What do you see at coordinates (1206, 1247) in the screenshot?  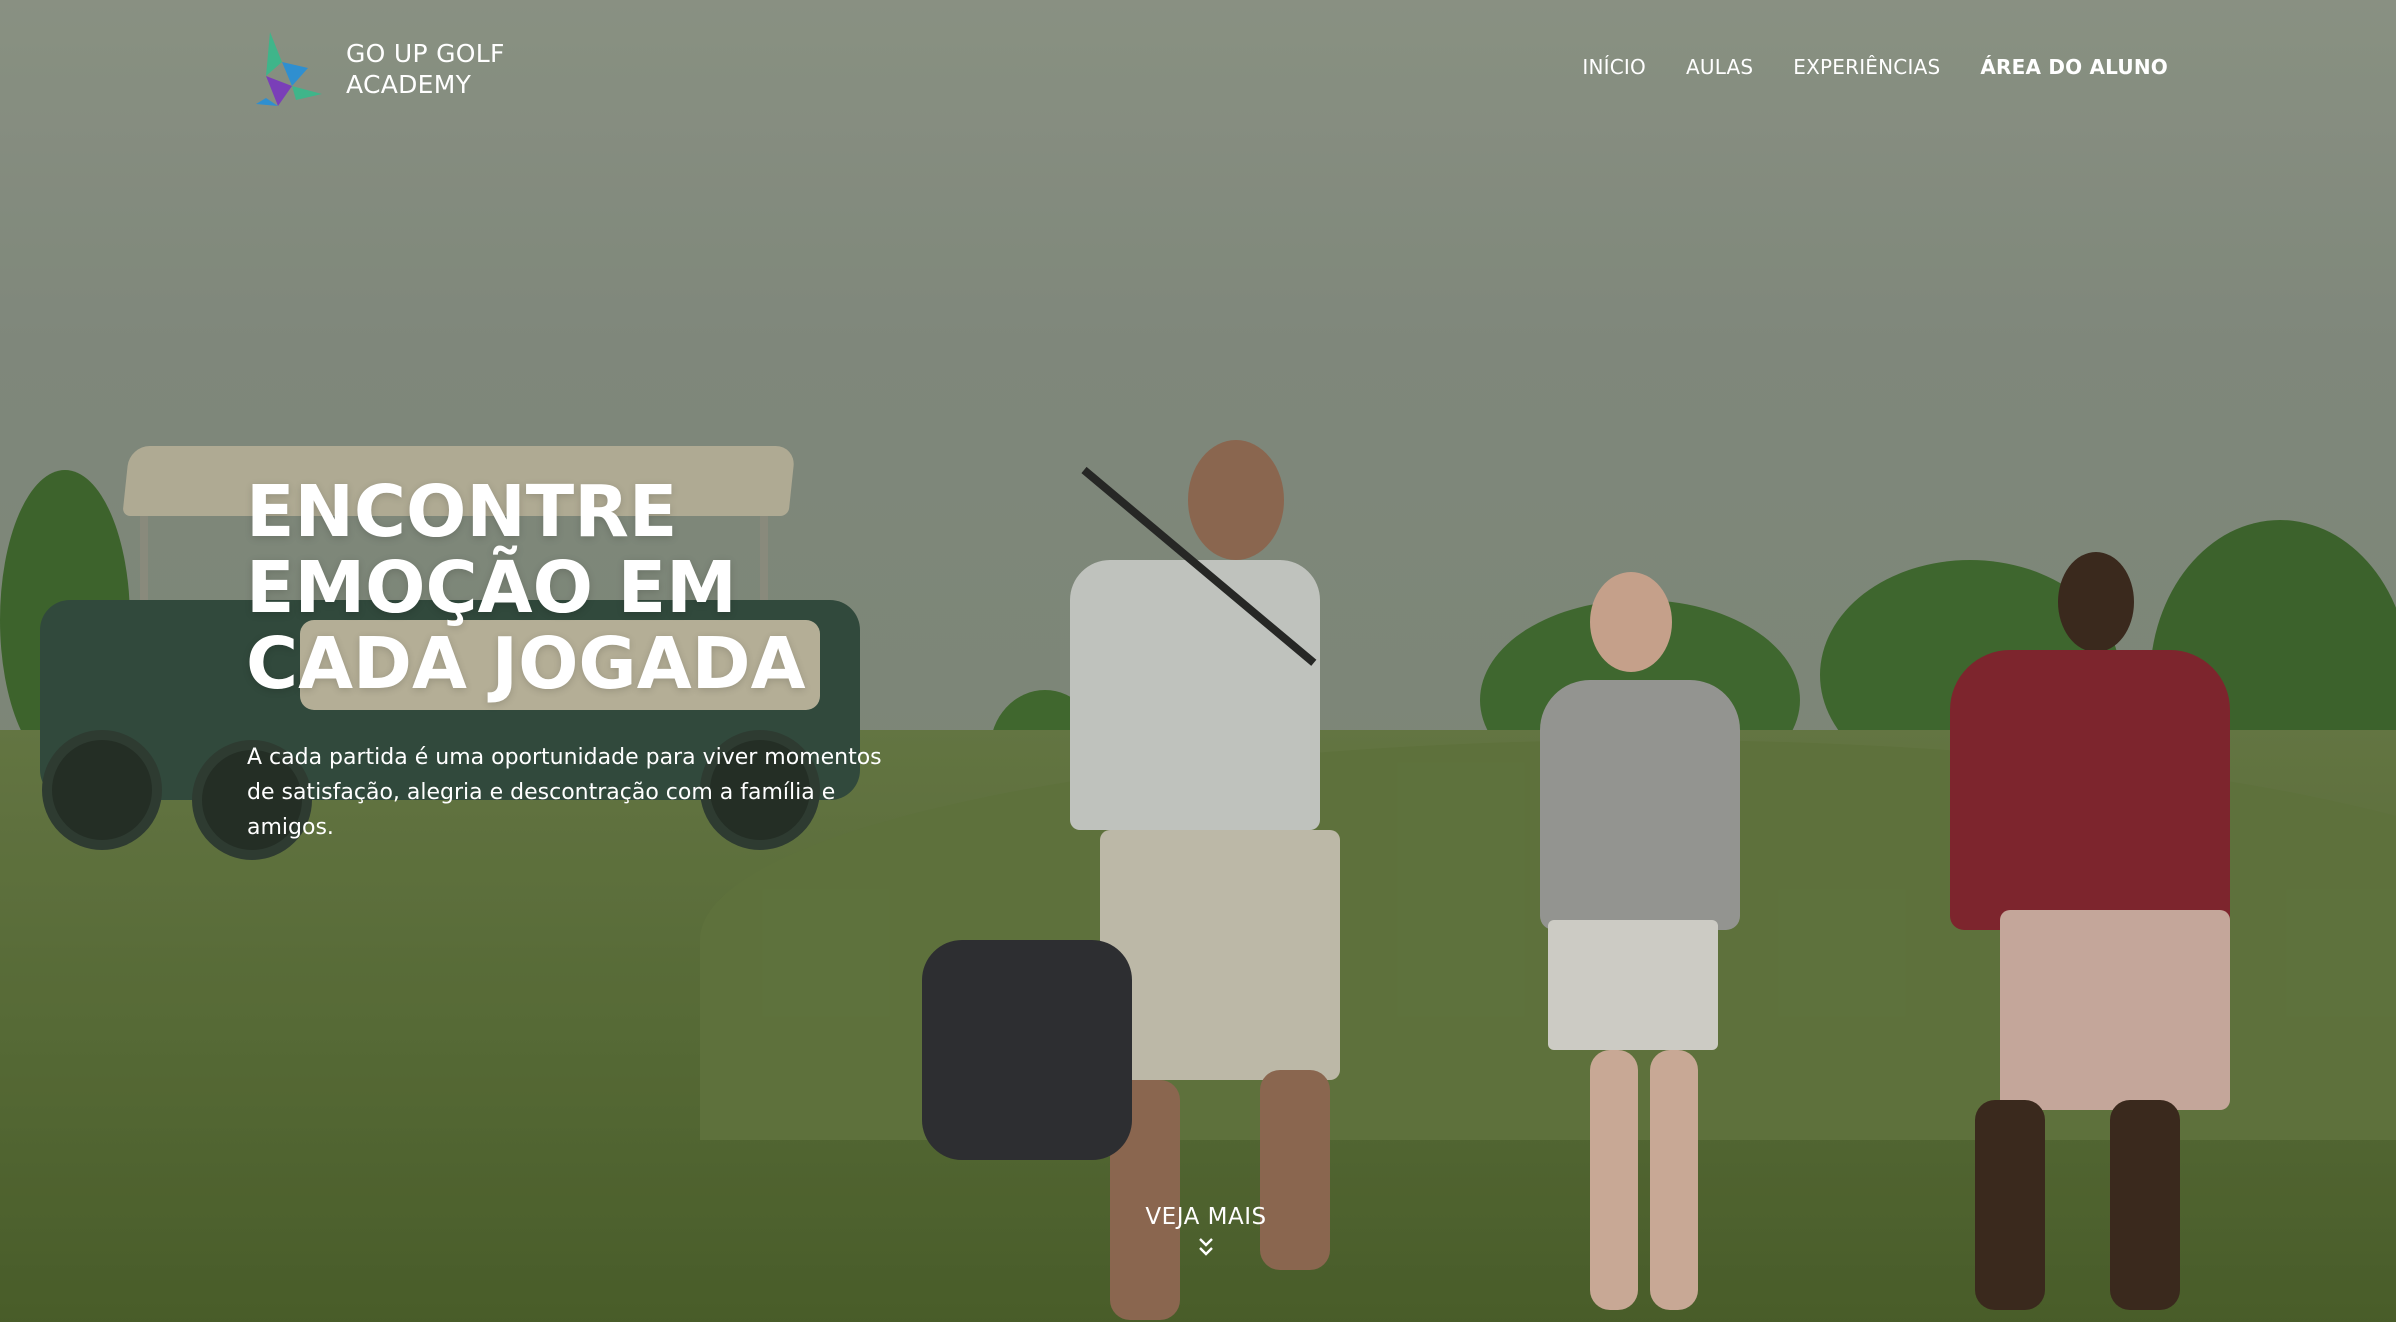 I see `double-chevron-down-icon` at bounding box center [1206, 1247].